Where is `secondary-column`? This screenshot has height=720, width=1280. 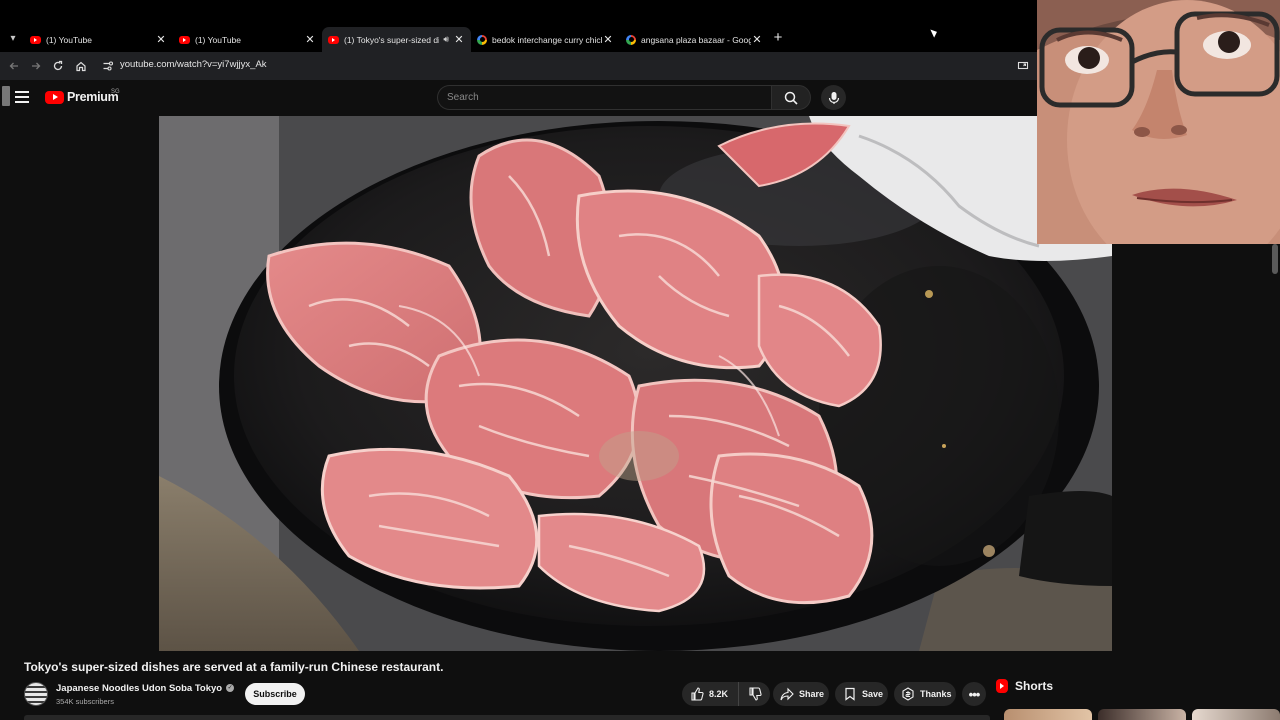 secondary-column is located at coordinates (1196, 447).